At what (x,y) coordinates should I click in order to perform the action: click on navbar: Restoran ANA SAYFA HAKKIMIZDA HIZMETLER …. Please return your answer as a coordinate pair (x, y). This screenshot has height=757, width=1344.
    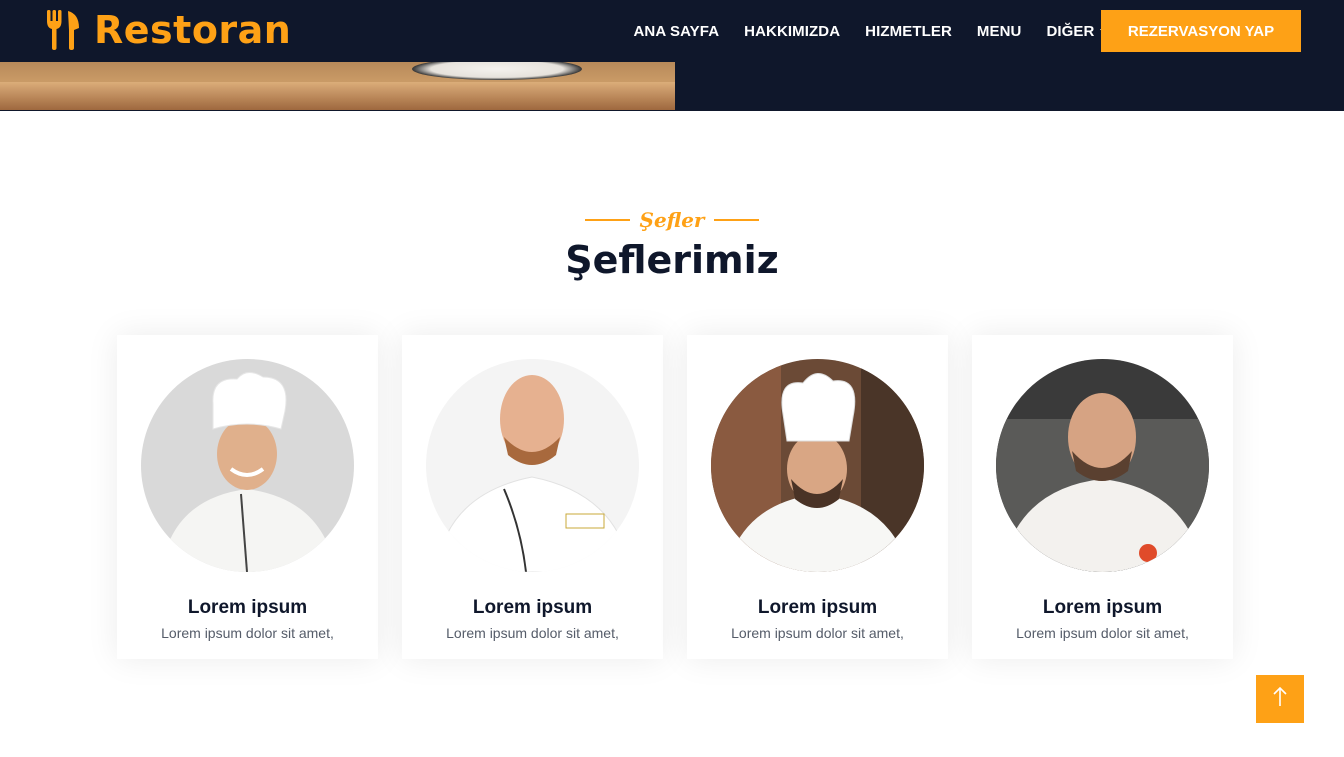
    Looking at the image, I should click on (672, 31).